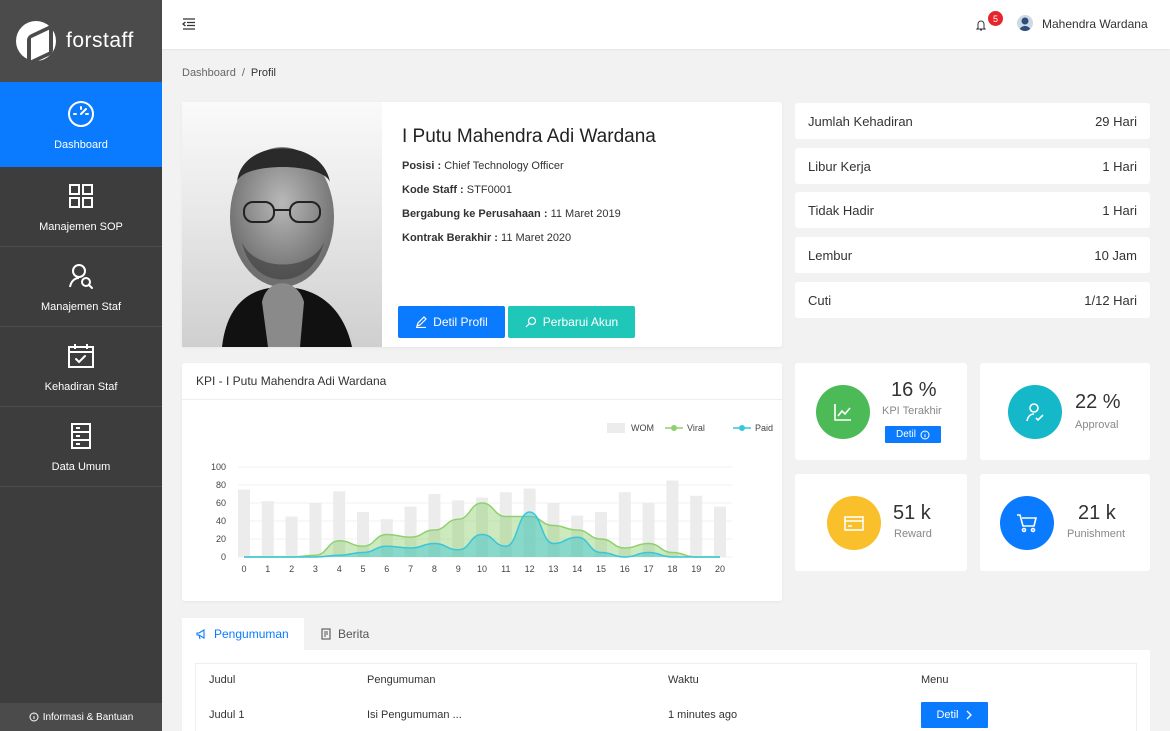 The height and width of the screenshot is (731, 1170). What do you see at coordinates (529, 136) in the screenshot?
I see `profile-name: I Putu Mahendra Adi Wardana` at bounding box center [529, 136].